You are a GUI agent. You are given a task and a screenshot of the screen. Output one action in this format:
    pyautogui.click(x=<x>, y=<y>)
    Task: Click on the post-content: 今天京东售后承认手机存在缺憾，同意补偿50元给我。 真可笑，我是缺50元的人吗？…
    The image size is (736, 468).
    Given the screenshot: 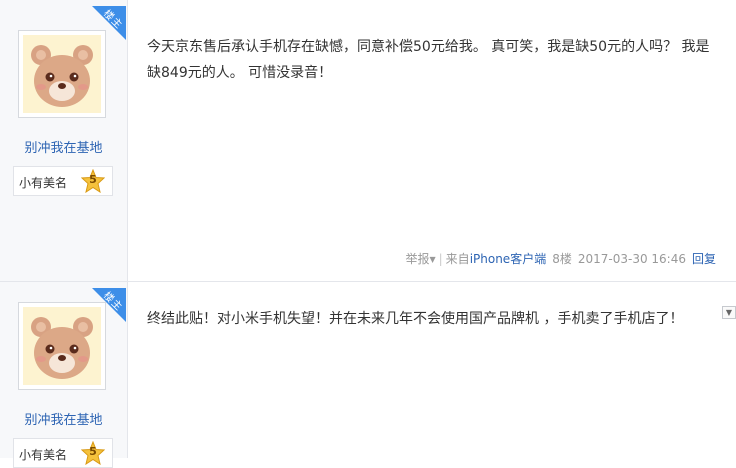 What is the action you would take?
    pyautogui.click(x=432, y=60)
    